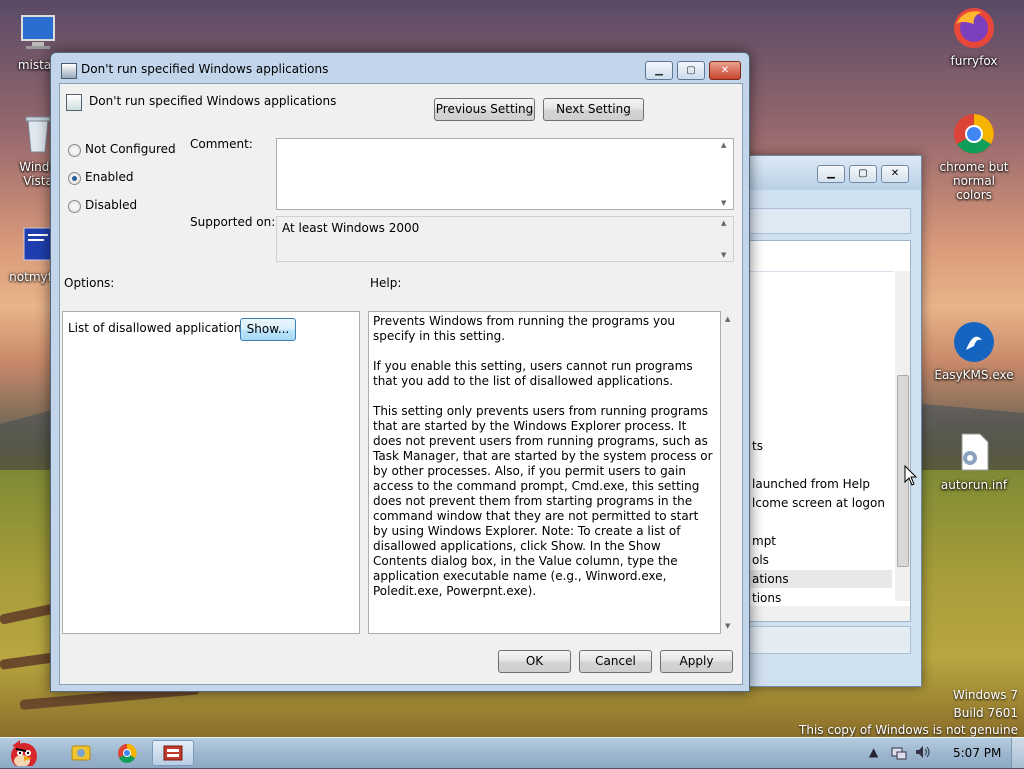 This screenshot has height=769, width=1024. I want to click on group-policy-icon, so click(173, 753).